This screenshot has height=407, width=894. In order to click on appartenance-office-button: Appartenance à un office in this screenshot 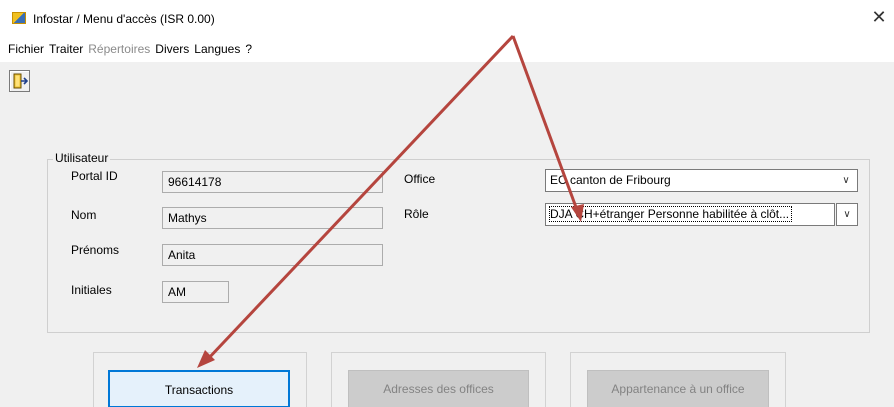, I will do `click(678, 388)`.